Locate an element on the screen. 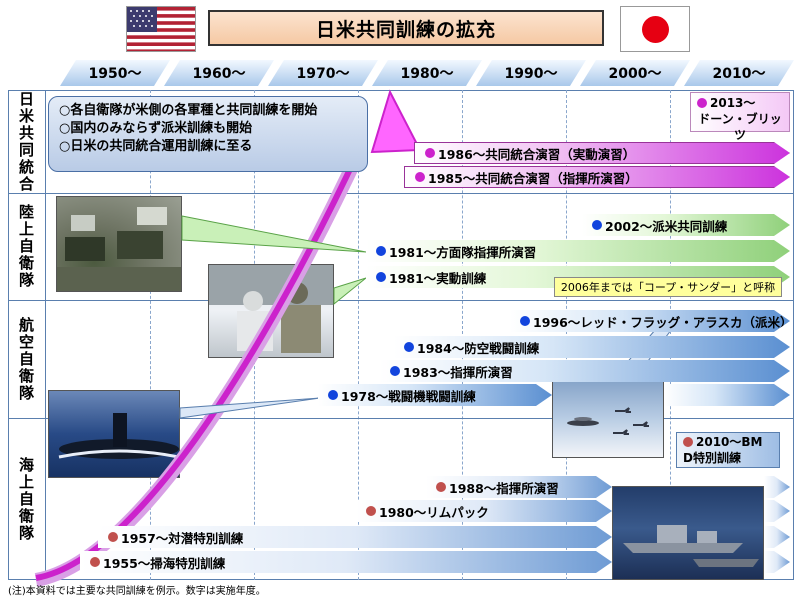 This screenshot has height=600, width=800. row-label-asdf: 航空自衛隊 is located at coordinates (27, 359).